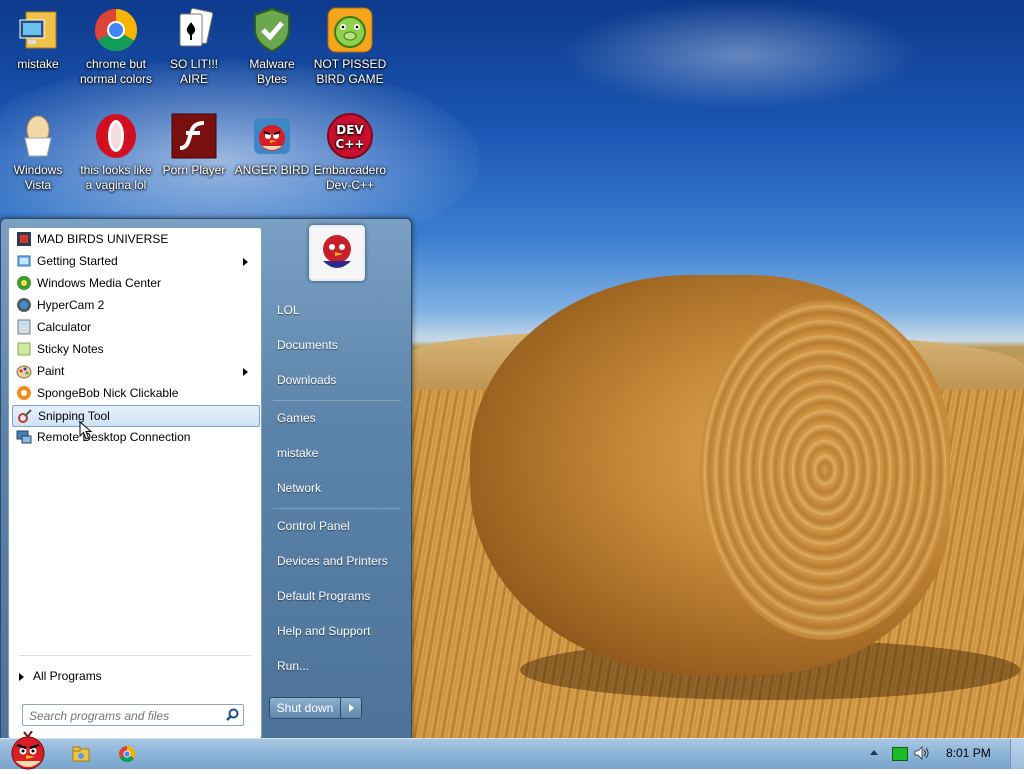  I want to click on devcpp-icon: DEV C++, so click(350, 136).